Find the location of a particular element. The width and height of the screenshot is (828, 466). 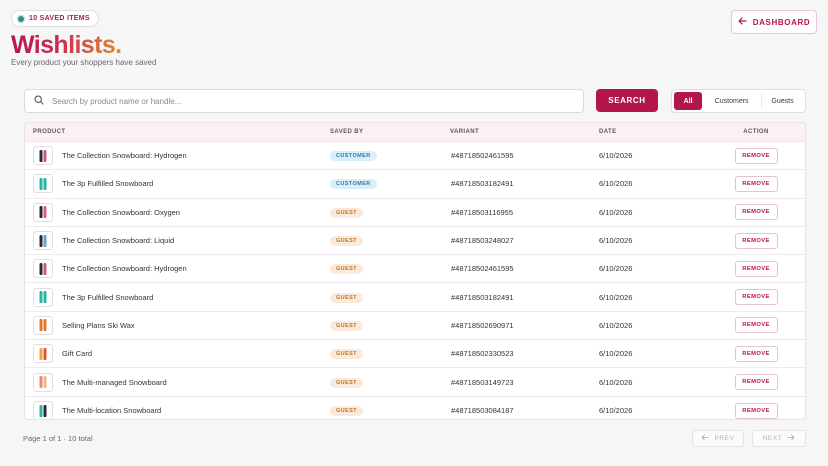

product-cell: The Collection Snowboard: Hydrogen is located at coordinates (173, 156).